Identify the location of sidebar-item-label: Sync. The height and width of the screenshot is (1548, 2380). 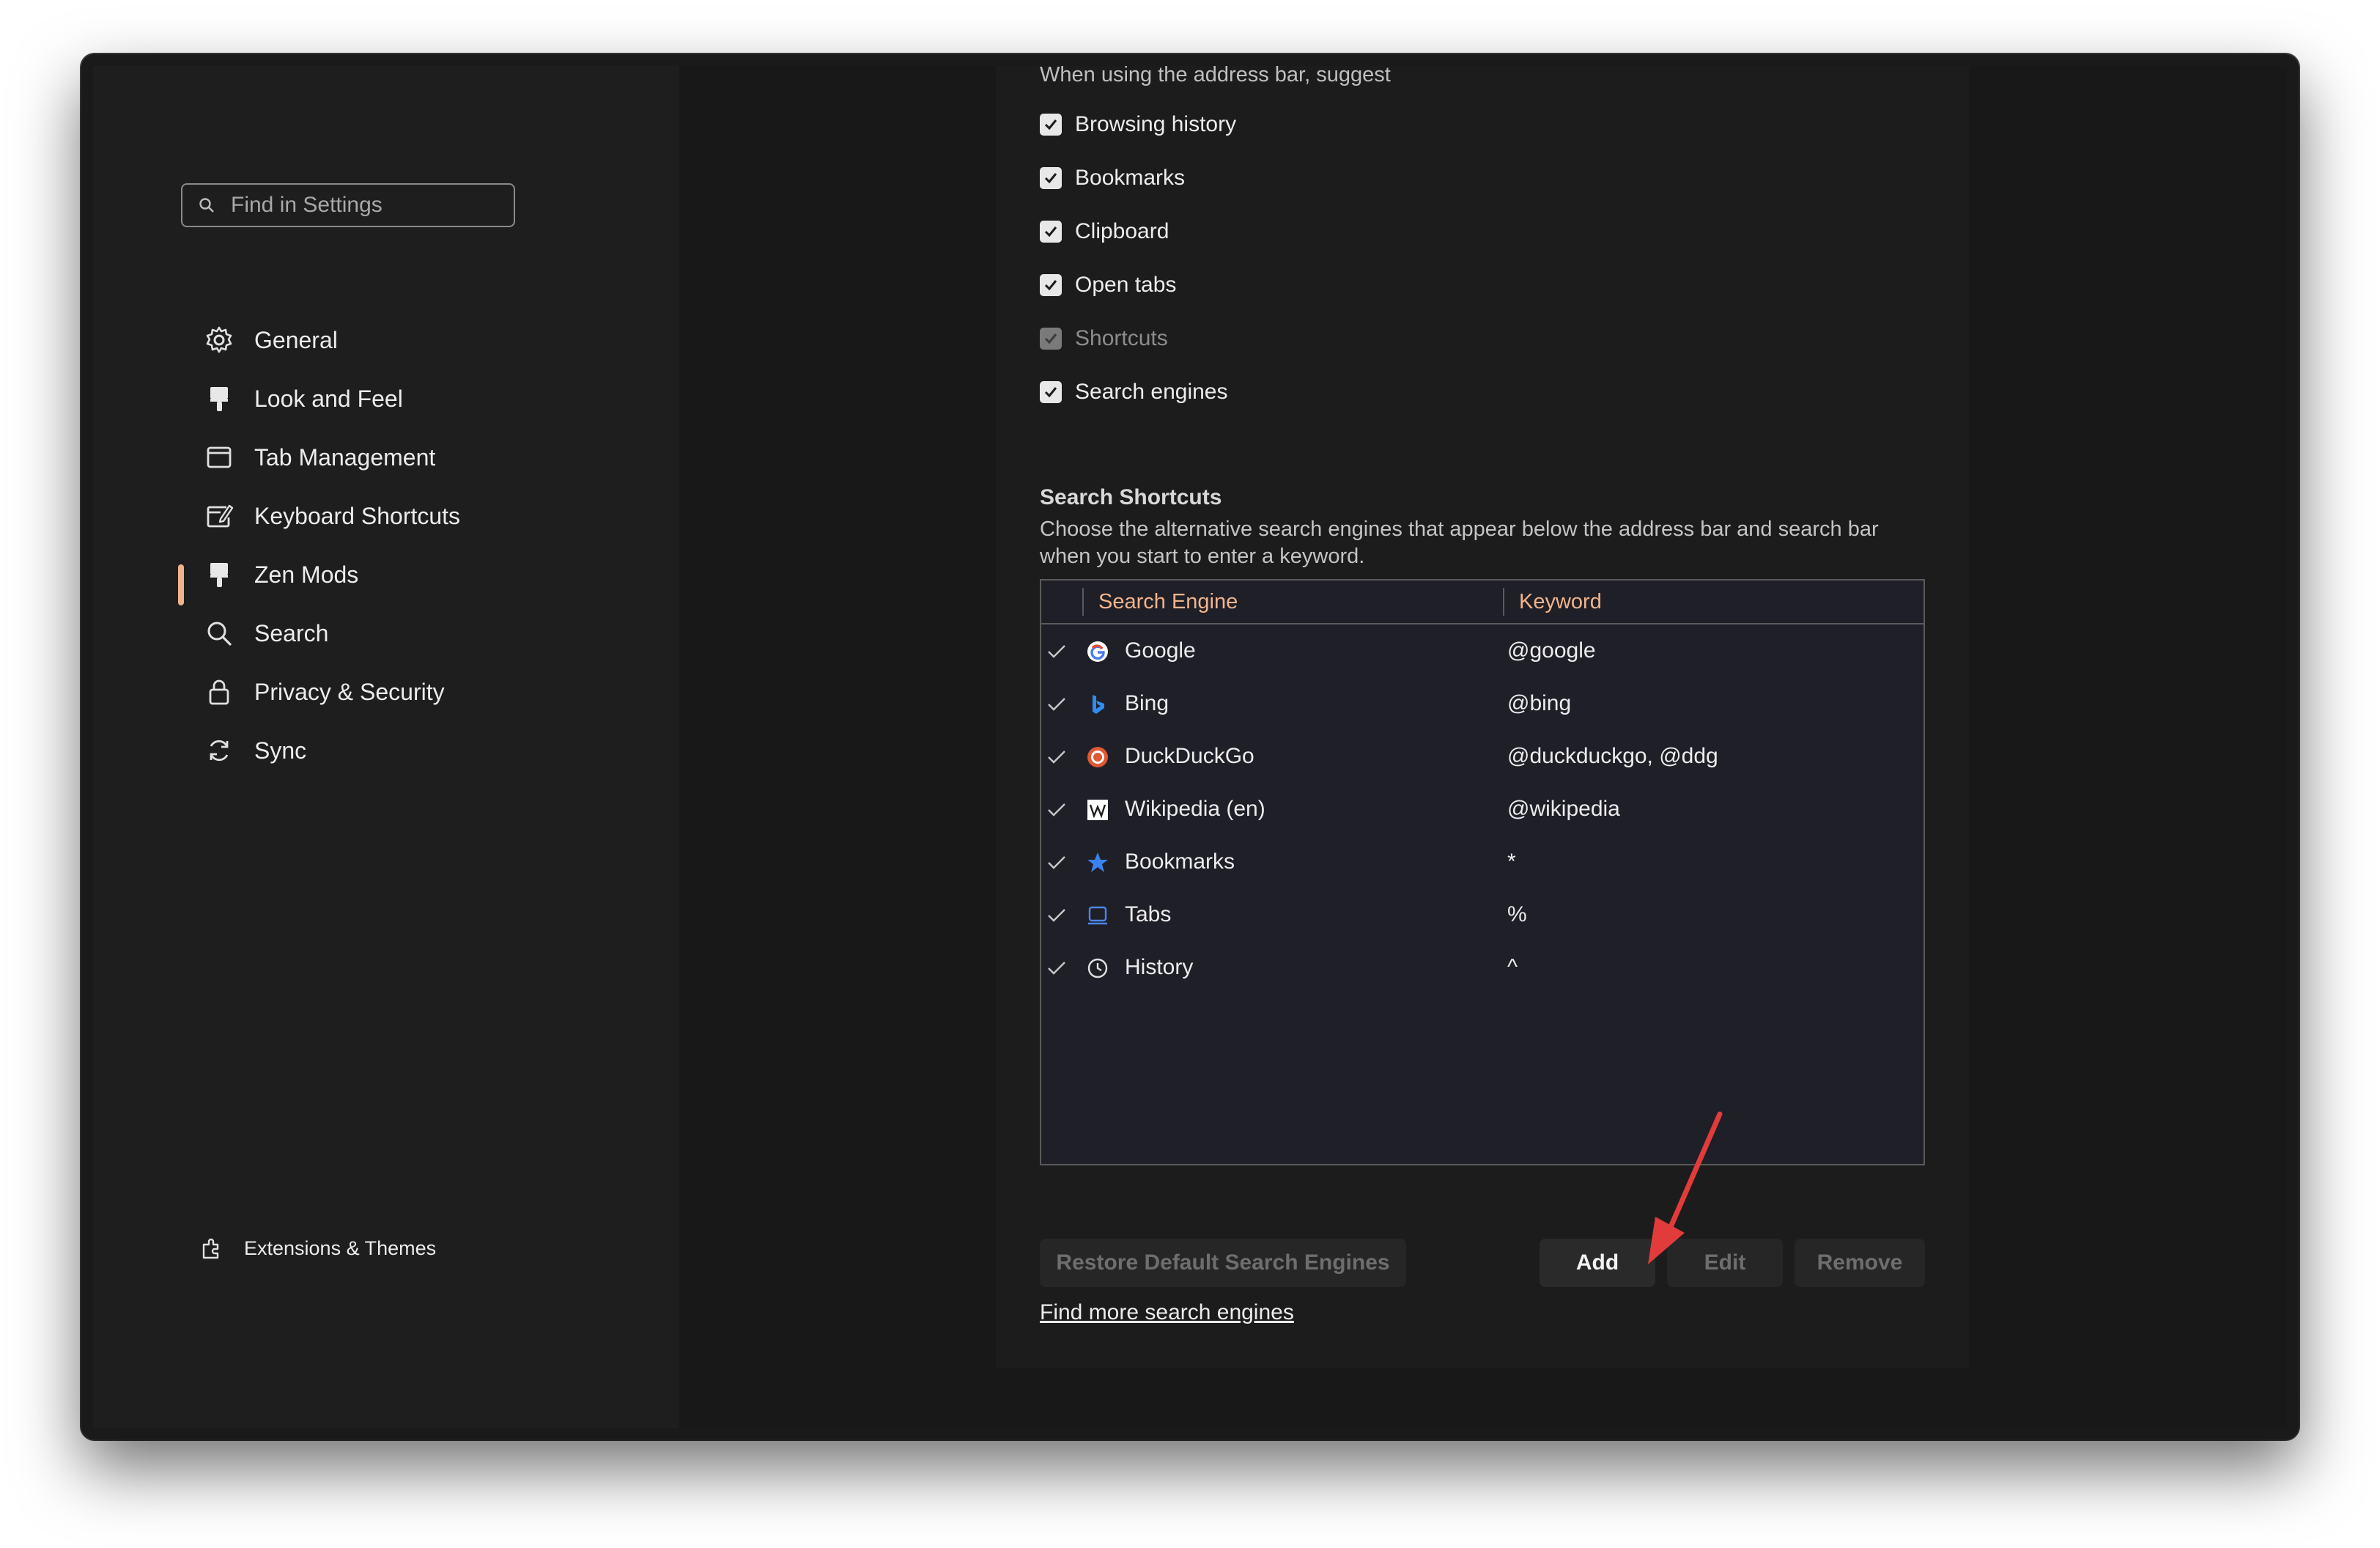
(280, 750).